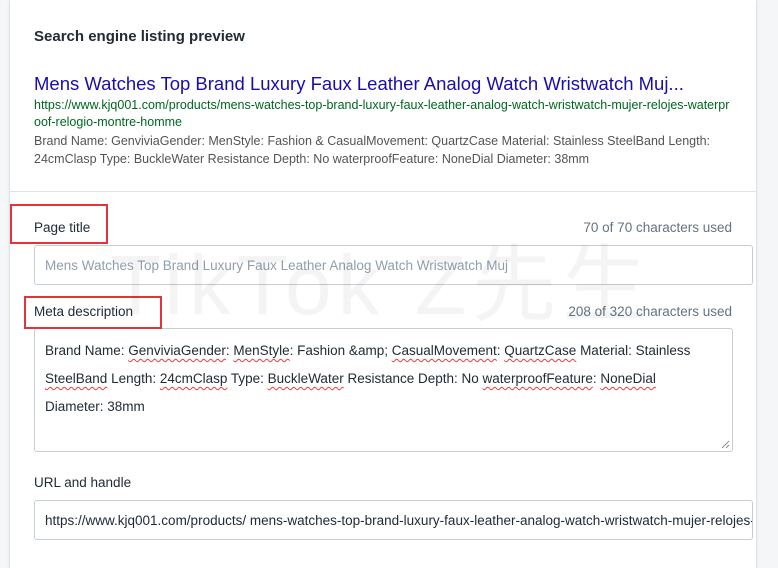  Describe the element at coordinates (657, 227) in the screenshot. I see `page-title-char-count: 70 of 70 characters used` at that location.